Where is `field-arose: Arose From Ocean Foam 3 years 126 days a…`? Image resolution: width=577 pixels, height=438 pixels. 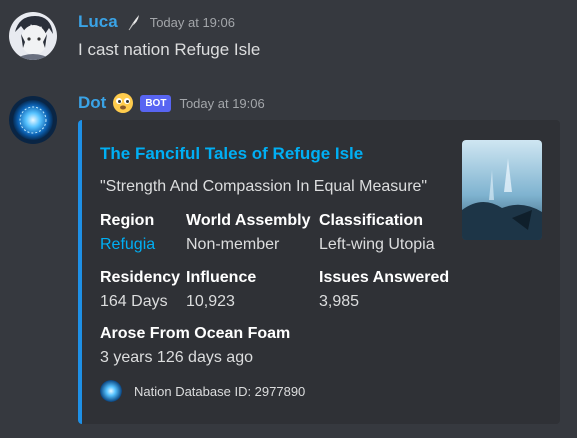 field-arose: Arose From Ocean Foam 3 years 126 days a… is located at coordinates (195, 346).